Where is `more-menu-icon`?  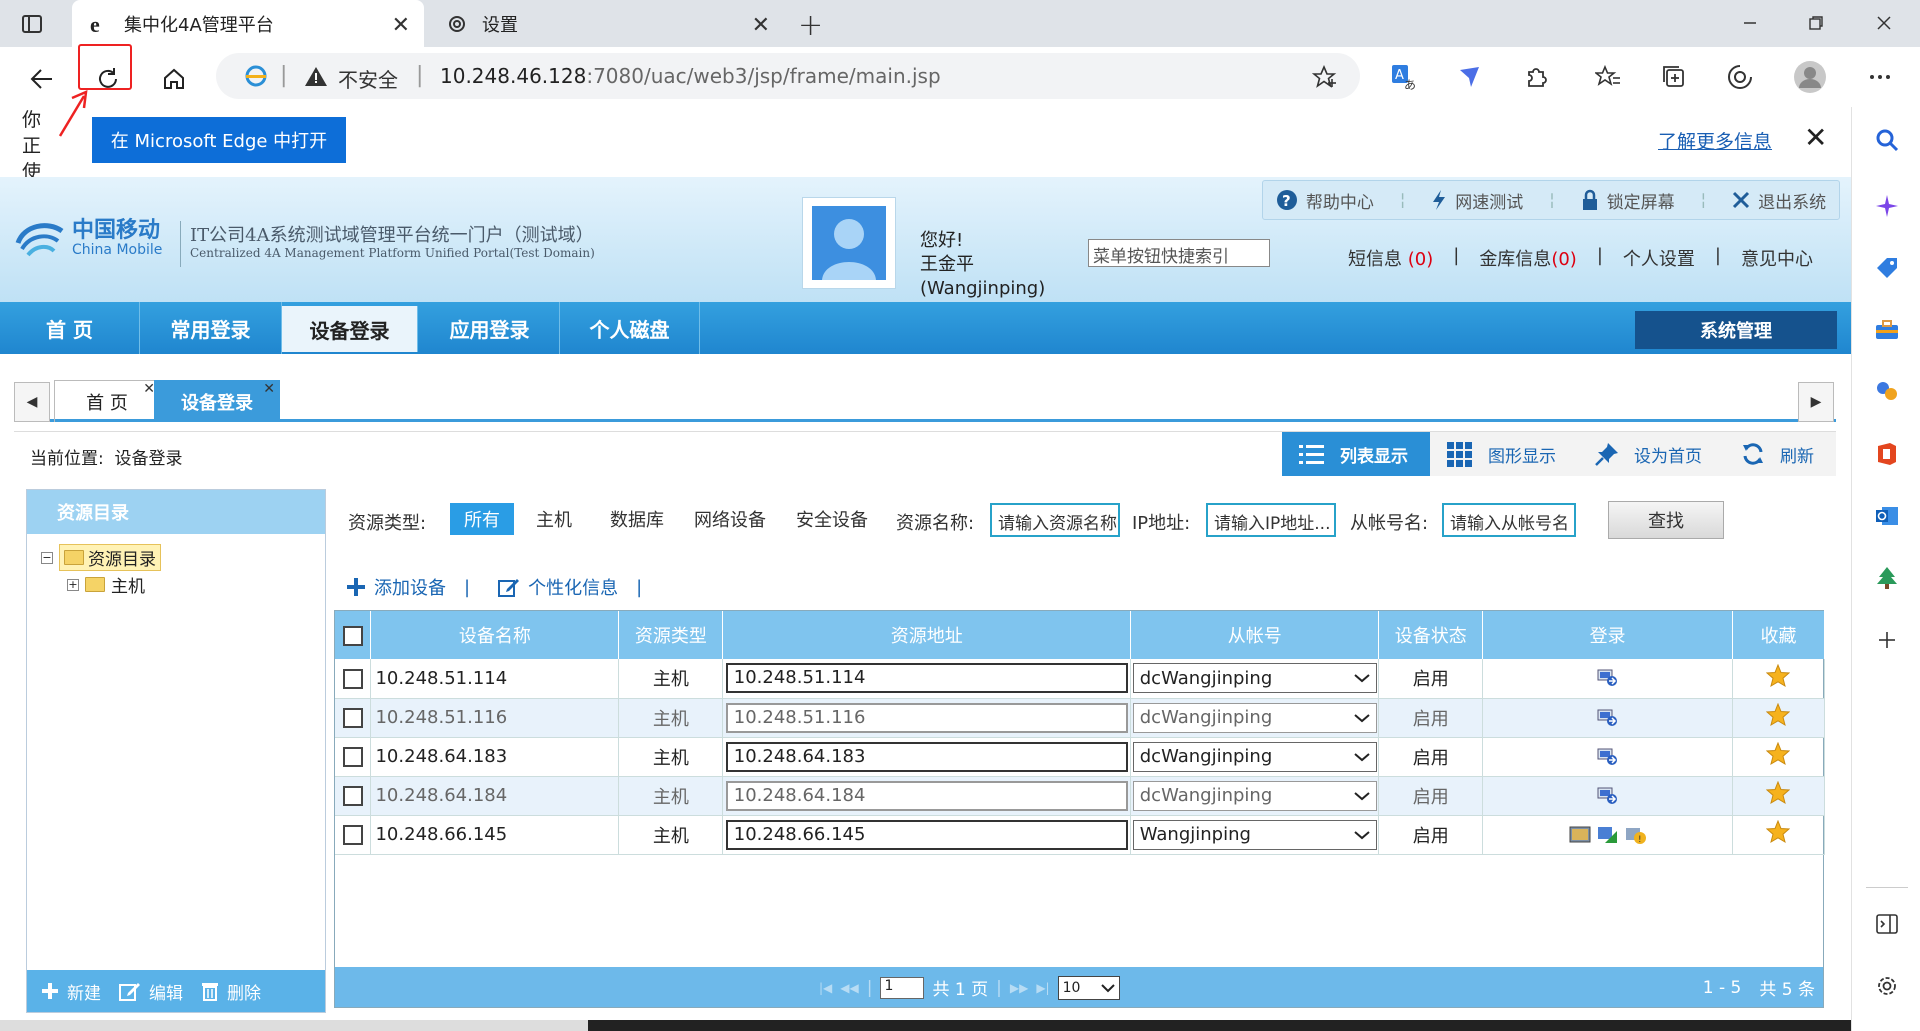 more-menu-icon is located at coordinates (1880, 77).